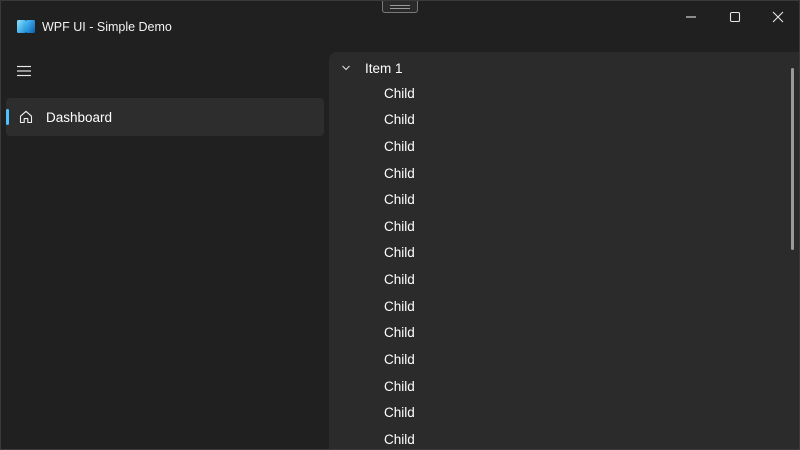 This screenshot has width=800, height=450. I want to click on close-button, so click(777, 17).